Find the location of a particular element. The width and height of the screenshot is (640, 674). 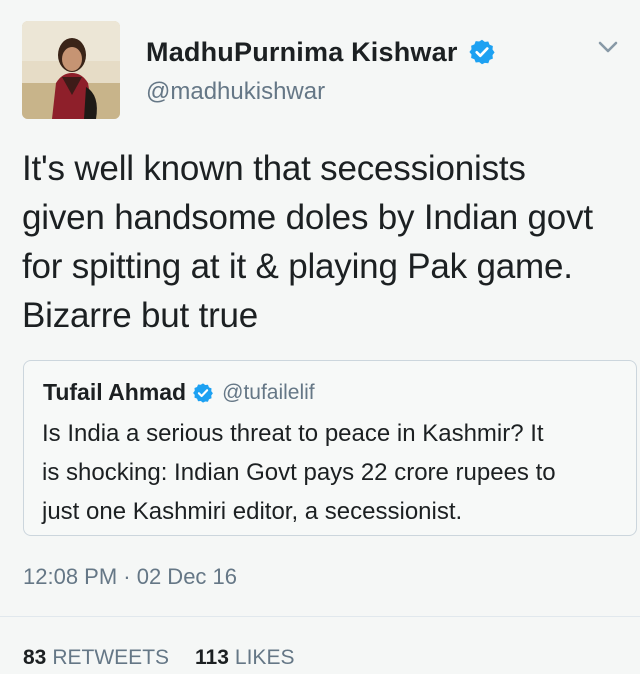

author-name-row: MadhuPurnima Kishwar is located at coordinates (321, 52).